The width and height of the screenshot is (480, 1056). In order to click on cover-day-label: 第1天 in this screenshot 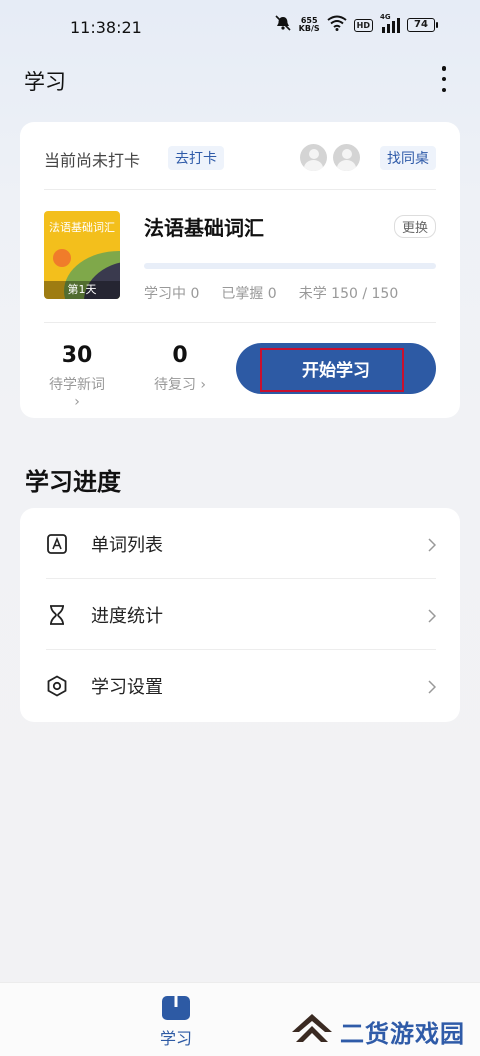, I will do `click(82, 290)`.